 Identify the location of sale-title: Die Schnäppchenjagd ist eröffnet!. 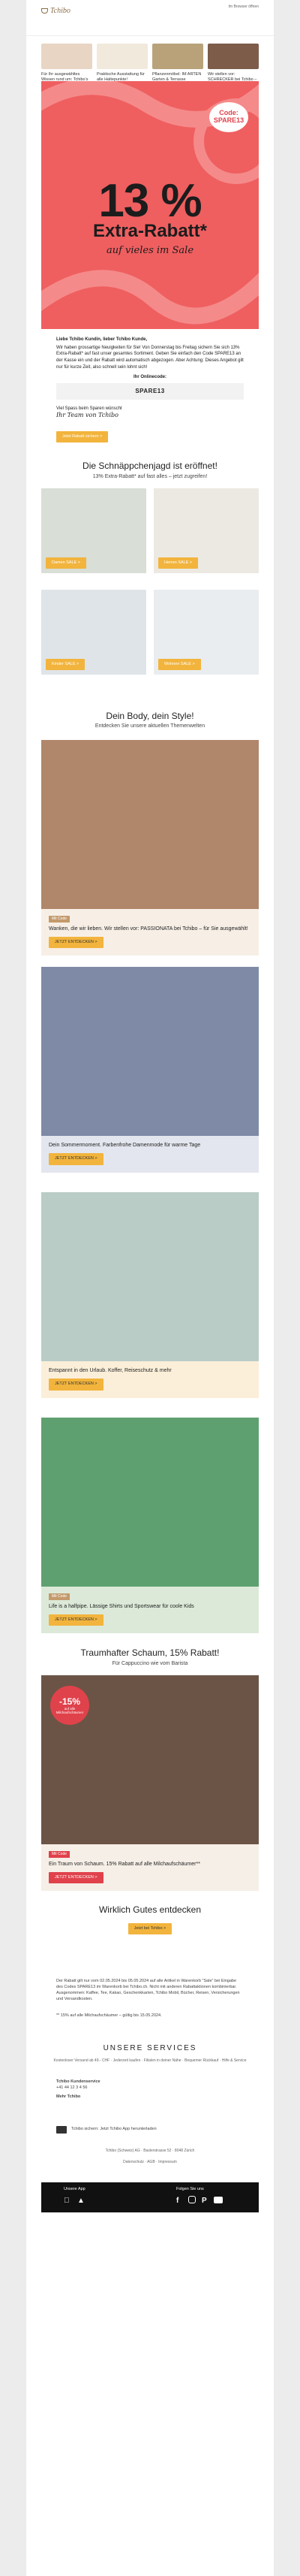
(150, 466).